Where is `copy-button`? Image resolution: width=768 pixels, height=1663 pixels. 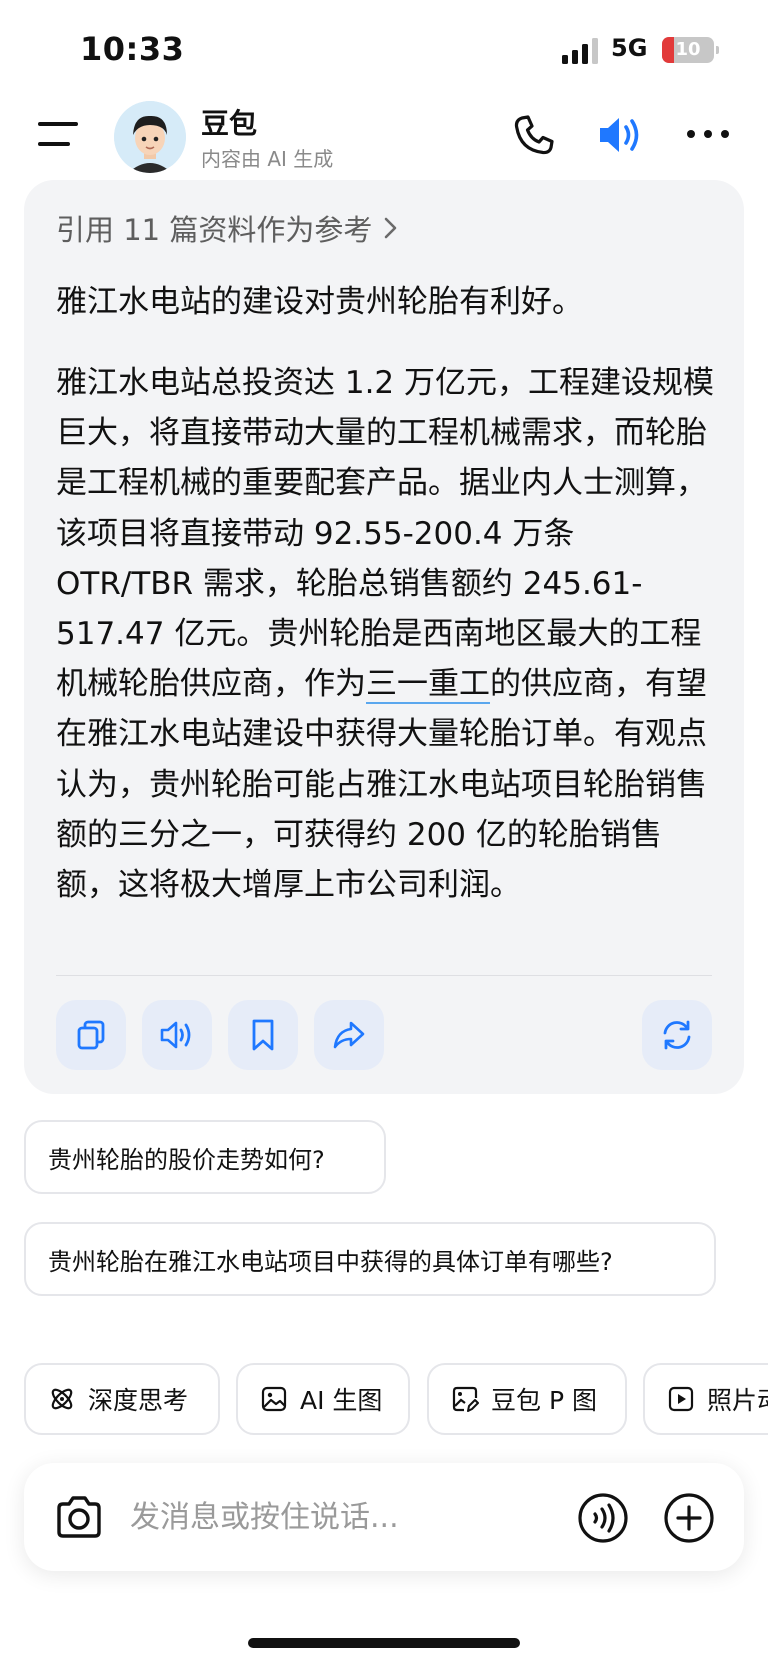 copy-button is located at coordinates (91, 1035).